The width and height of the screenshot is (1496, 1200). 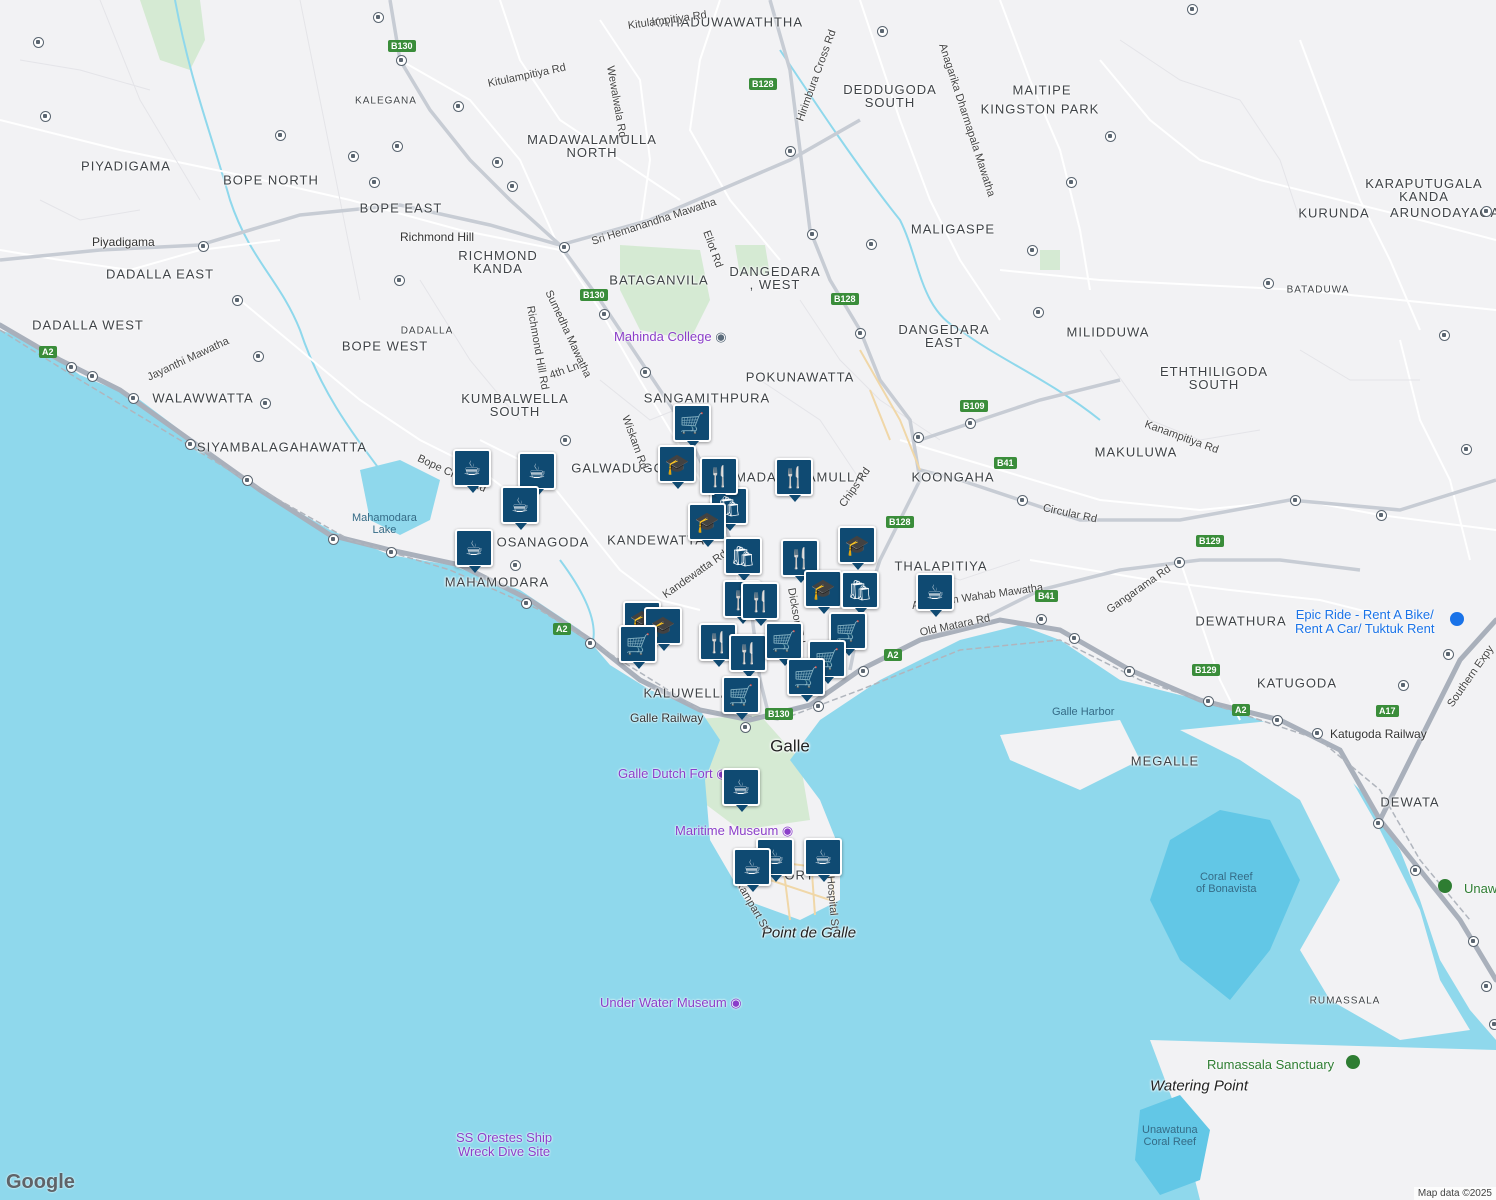 I want to click on transit-label: Piyadigama, so click(x=123, y=242).